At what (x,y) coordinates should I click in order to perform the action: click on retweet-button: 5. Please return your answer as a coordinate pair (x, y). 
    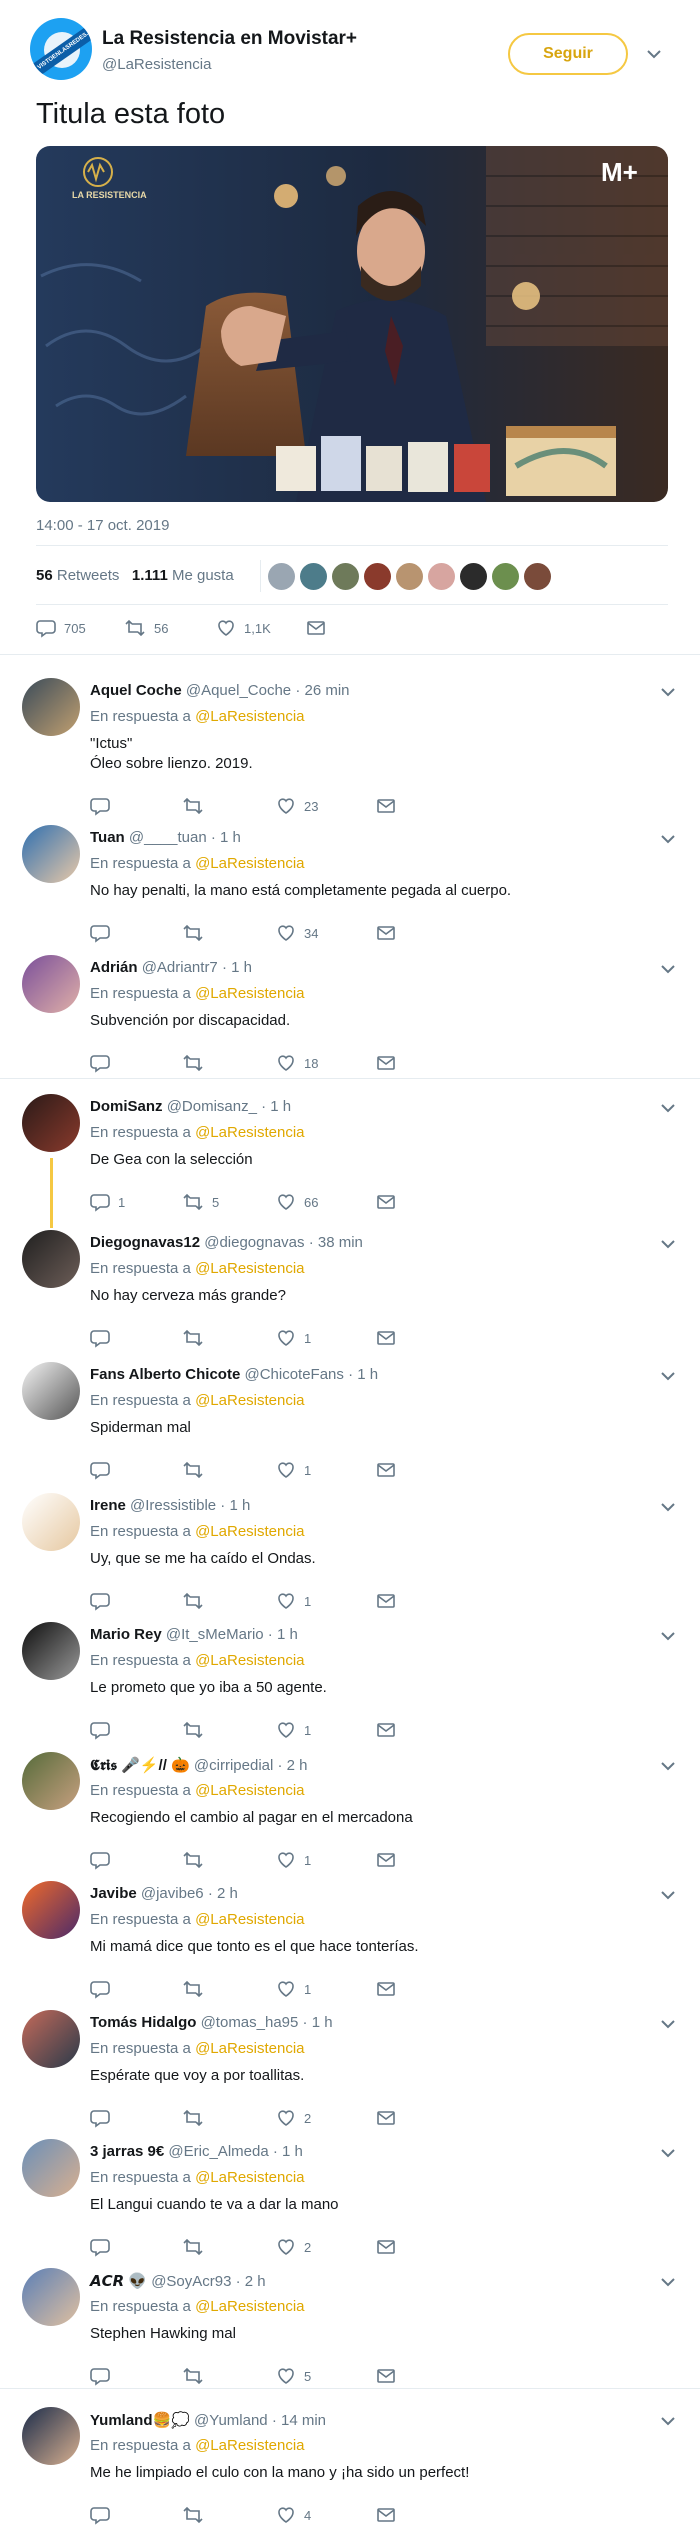
    Looking at the image, I should click on (200, 1202).